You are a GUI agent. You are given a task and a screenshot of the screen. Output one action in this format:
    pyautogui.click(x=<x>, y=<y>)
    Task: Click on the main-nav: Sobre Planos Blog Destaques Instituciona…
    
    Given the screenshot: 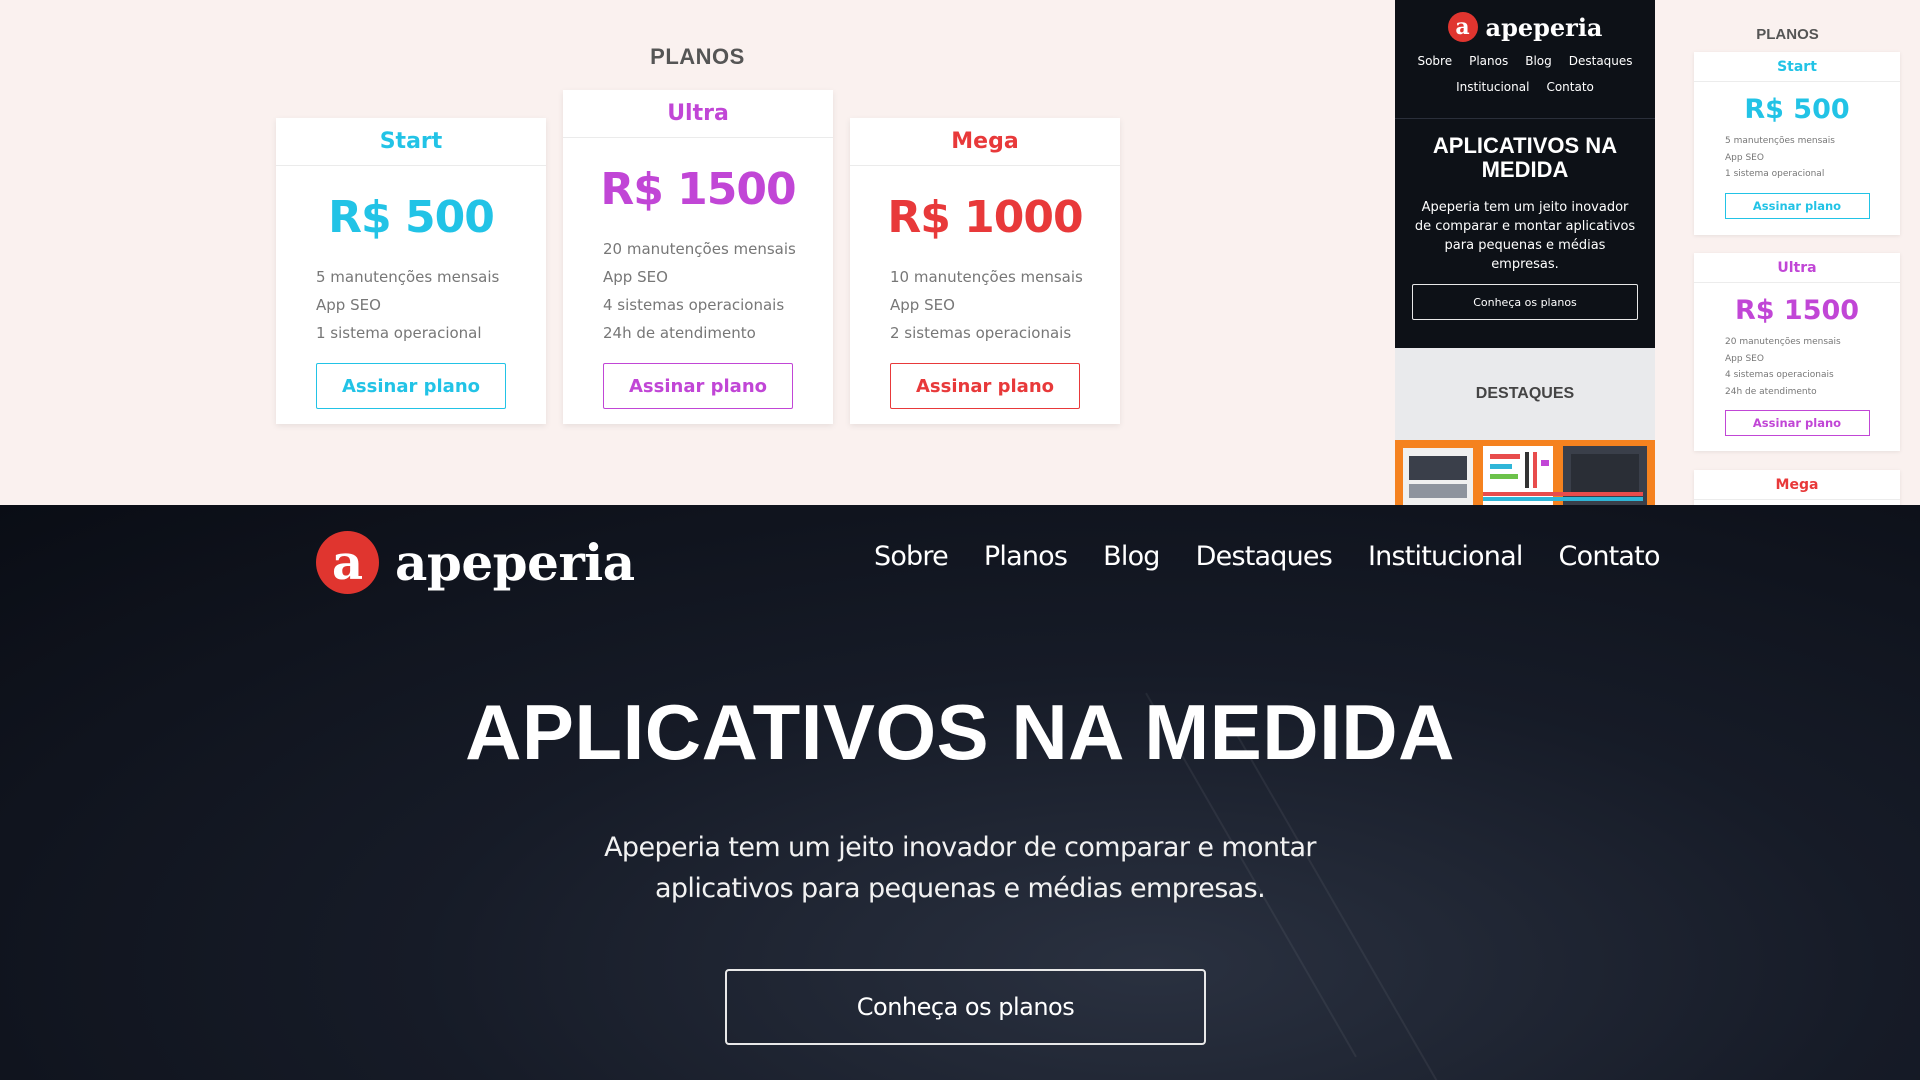 What is the action you would take?
    pyautogui.click(x=1267, y=556)
    